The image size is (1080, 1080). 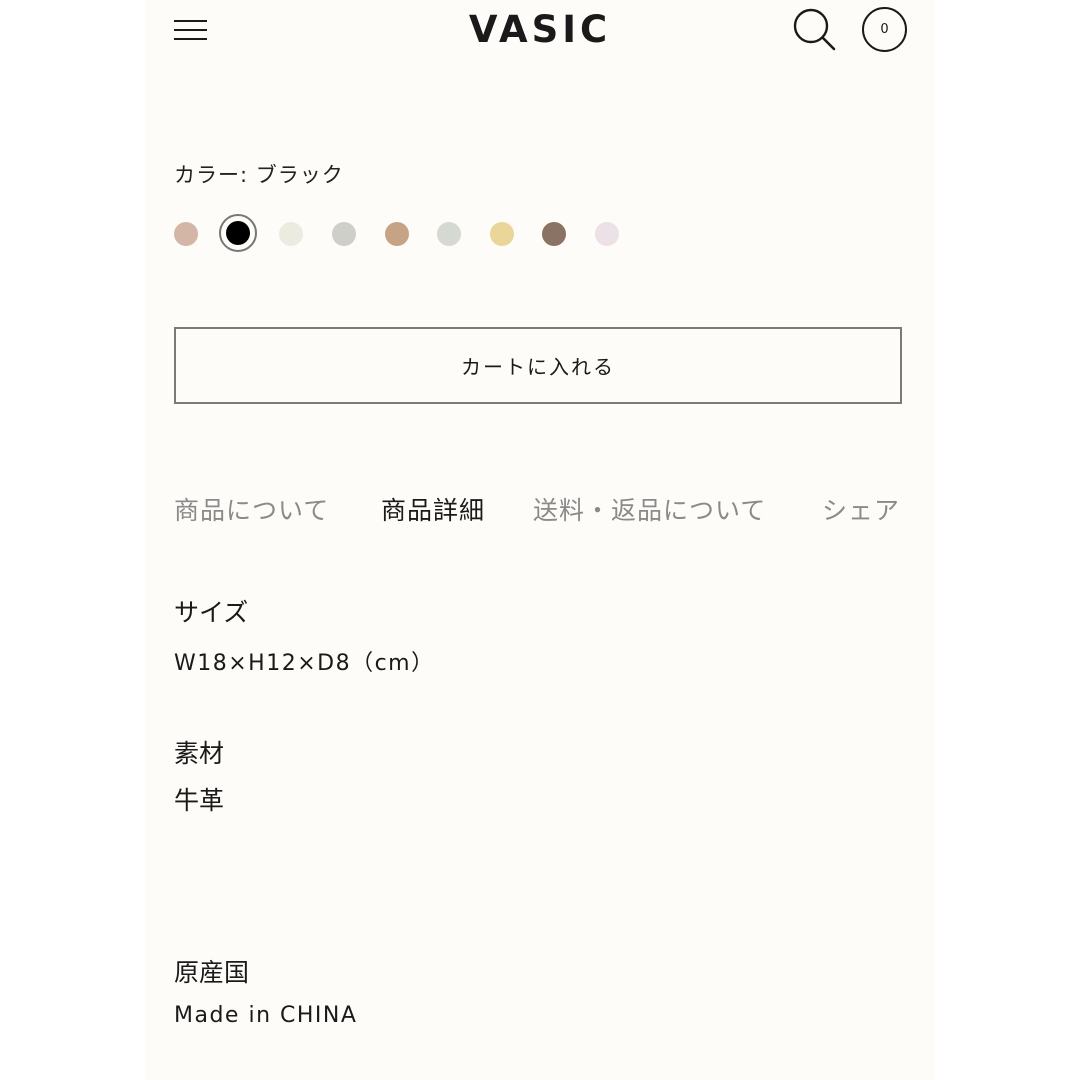 What do you see at coordinates (304, 663) in the screenshot?
I see `size-value: W18×H12×D8（cm）` at bounding box center [304, 663].